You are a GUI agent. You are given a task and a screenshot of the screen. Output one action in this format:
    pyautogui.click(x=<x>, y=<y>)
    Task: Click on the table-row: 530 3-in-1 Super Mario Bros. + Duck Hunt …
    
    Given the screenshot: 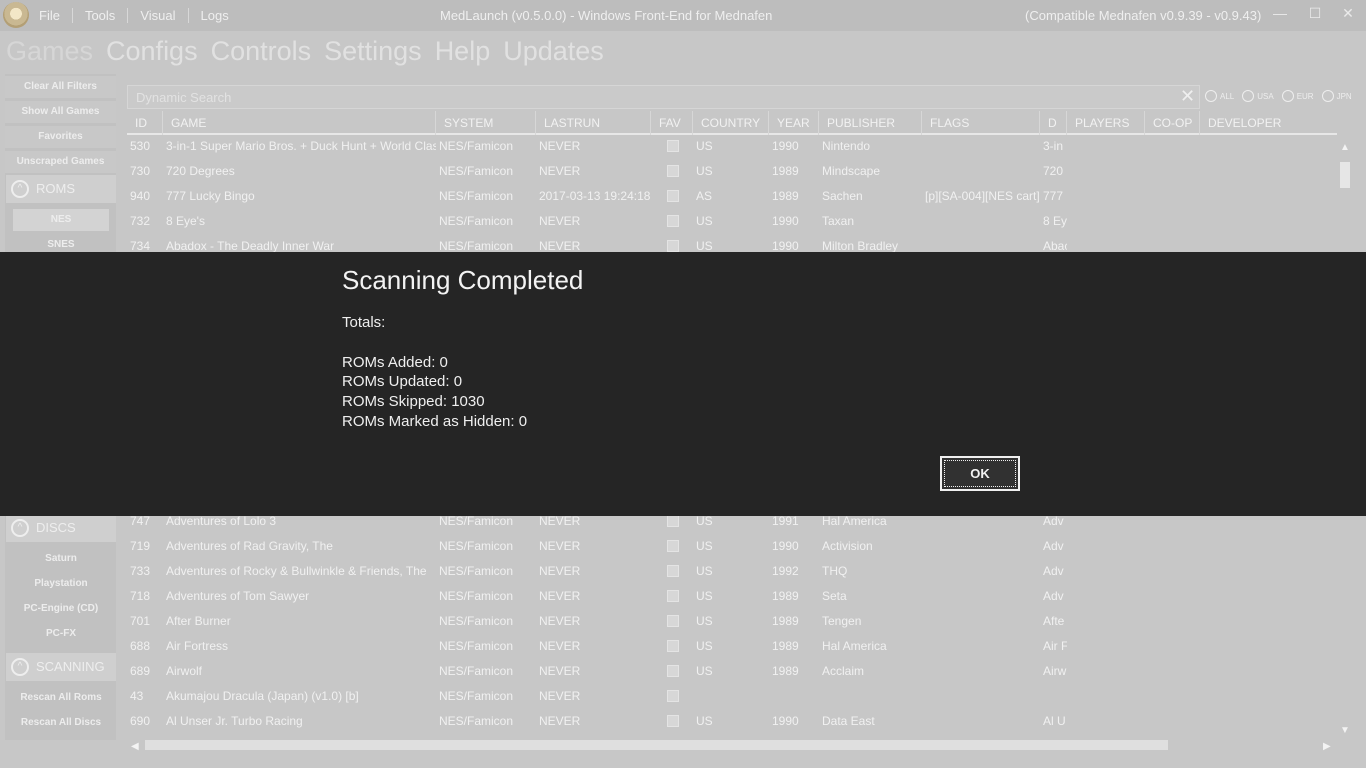 What is the action you would take?
    pyautogui.click(x=732, y=146)
    